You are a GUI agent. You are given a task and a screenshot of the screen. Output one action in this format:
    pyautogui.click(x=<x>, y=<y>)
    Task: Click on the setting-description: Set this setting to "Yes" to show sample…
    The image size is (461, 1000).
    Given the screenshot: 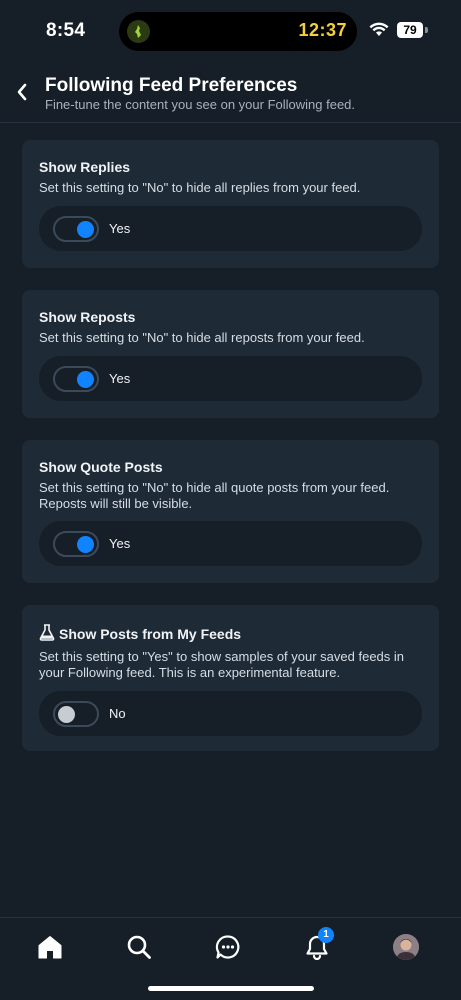 What is the action you would take?
    pyautogui.click(x=222, y=664)
    